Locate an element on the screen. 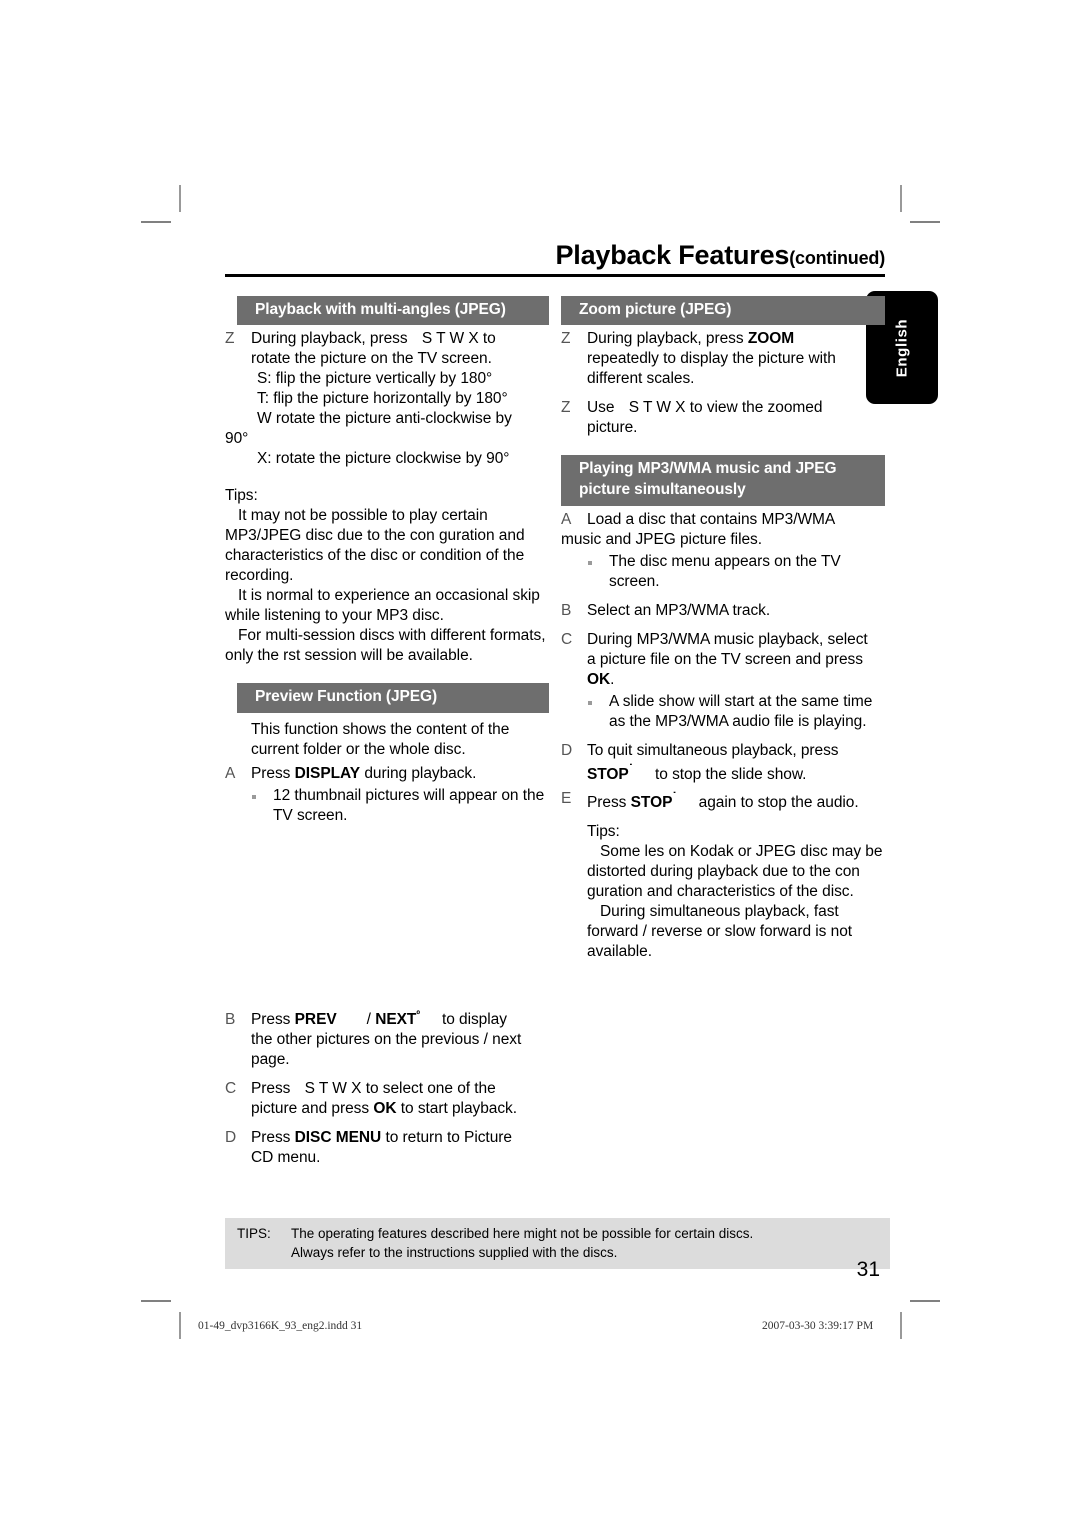  crop-mark-top-left-horizontal is located at coordinates (156, 222).